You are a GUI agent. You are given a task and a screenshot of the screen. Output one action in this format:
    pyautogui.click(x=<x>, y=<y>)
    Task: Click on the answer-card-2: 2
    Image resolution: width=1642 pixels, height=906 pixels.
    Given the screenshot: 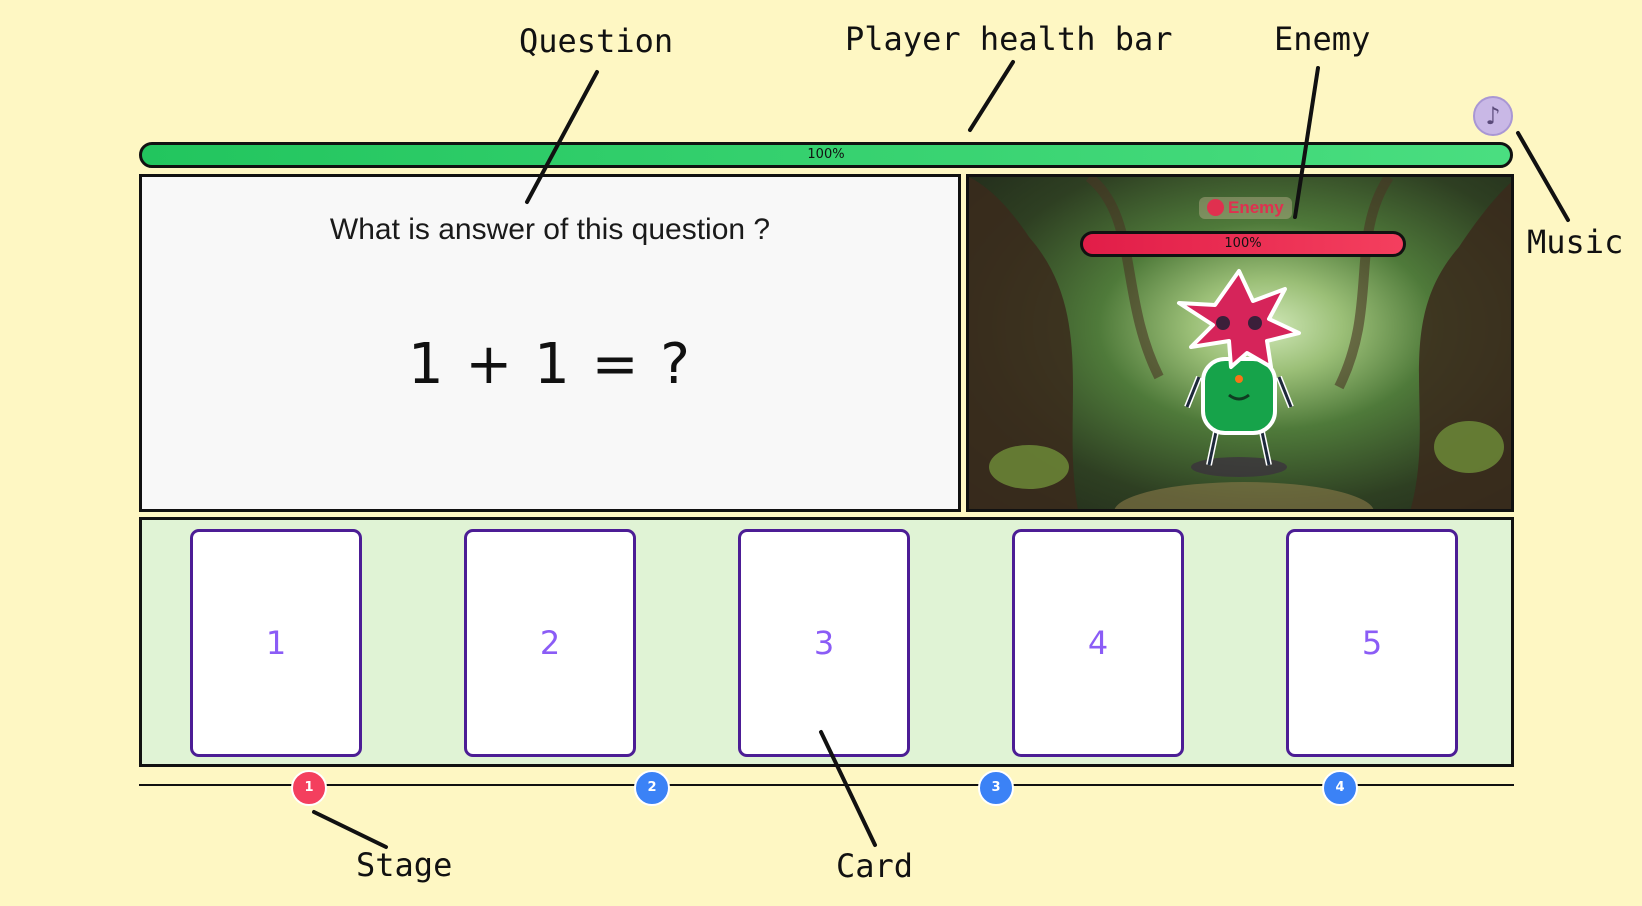 What is the action you would take?
    pyautogui.click(x=550, y=643)
    